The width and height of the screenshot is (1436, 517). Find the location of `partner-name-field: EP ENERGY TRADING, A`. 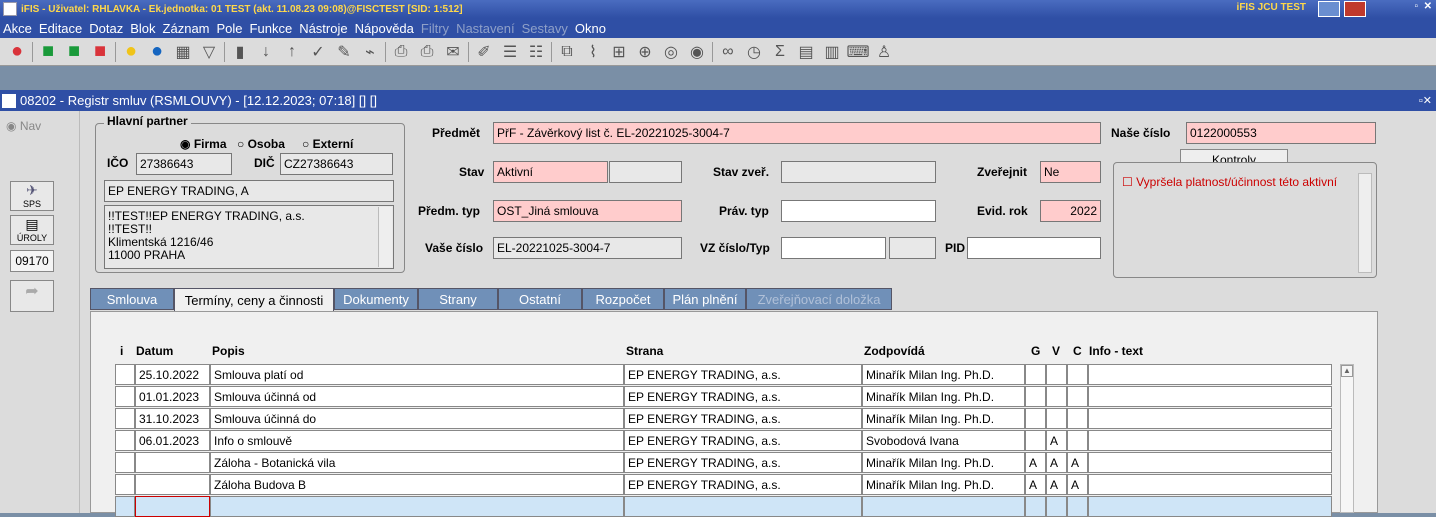

partner-name-field: EP ENERGY TRADING, A is located at coordinates (249, 191).